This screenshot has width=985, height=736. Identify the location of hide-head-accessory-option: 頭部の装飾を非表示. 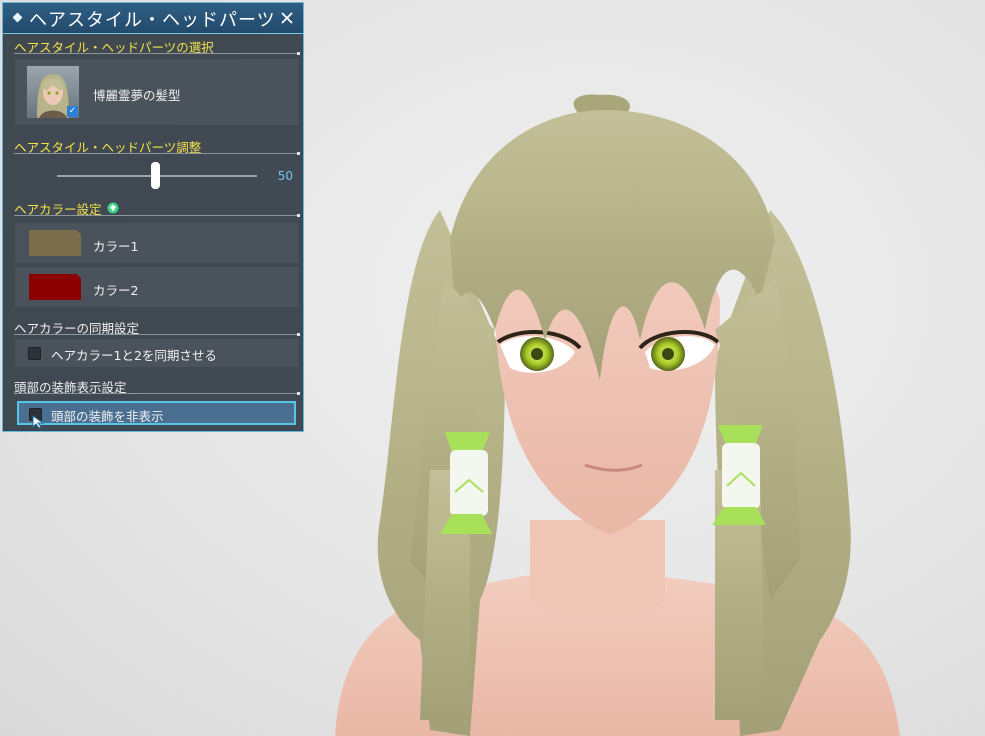
(156, 413).